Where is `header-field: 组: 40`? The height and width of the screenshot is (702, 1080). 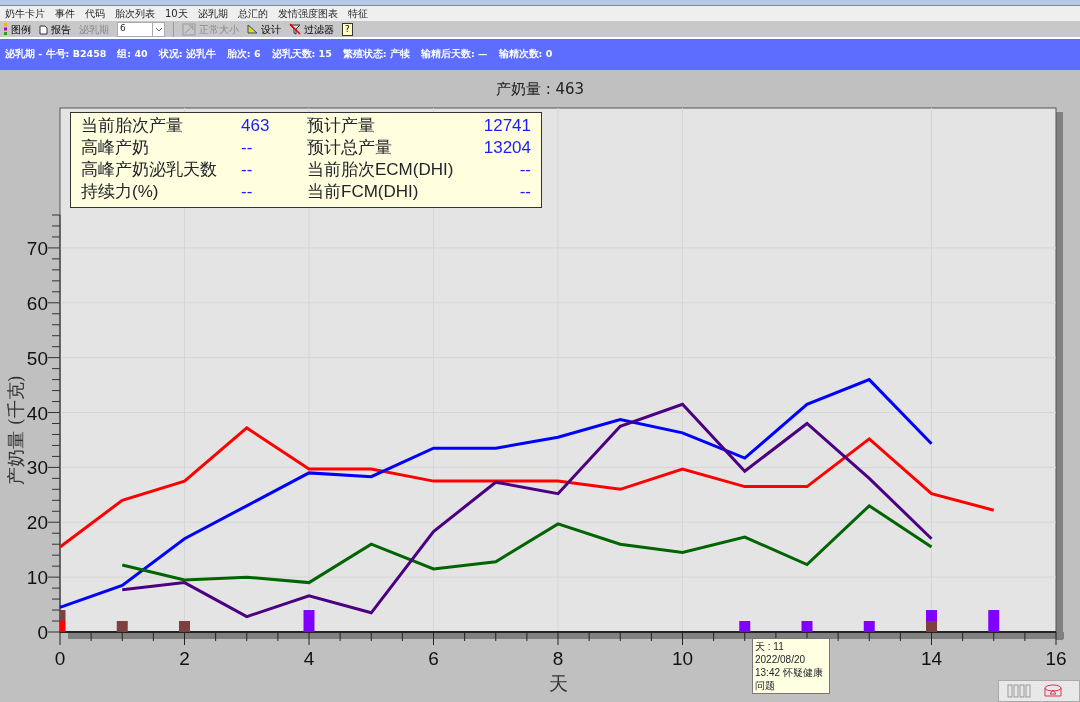 header-field: 组: 40 is located at coordinates (132, 54).